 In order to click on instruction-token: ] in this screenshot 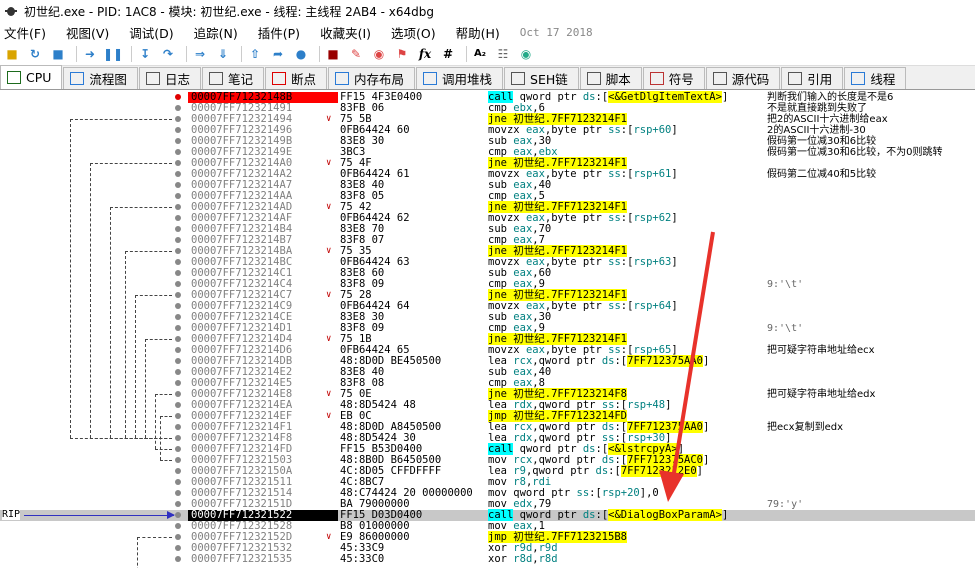, I will do `click(699, 471)`.